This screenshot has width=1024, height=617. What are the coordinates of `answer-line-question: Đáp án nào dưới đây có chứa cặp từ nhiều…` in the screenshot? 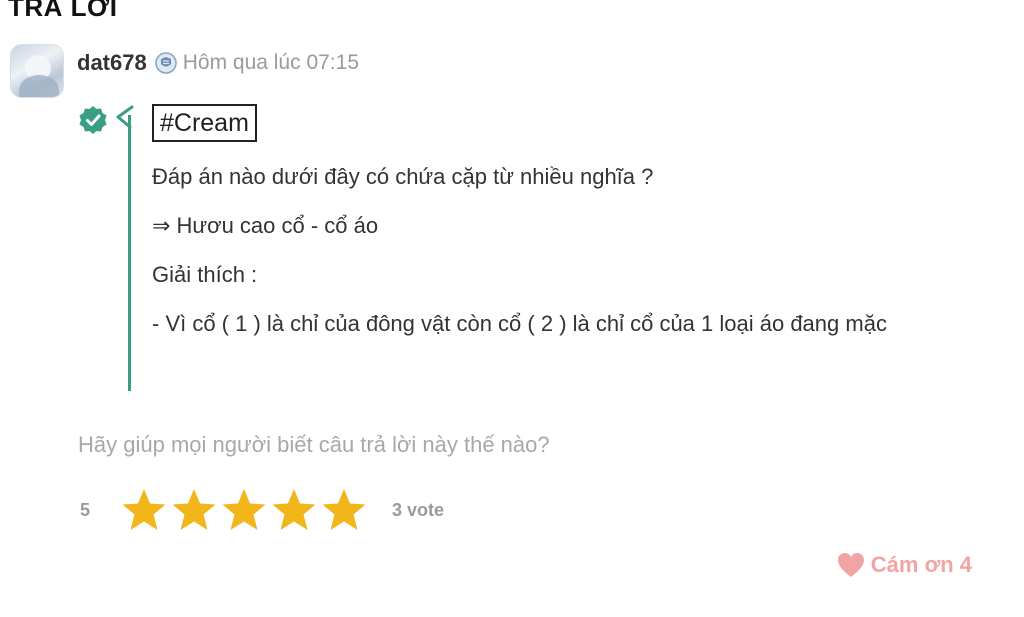 It's located at (403, 176).